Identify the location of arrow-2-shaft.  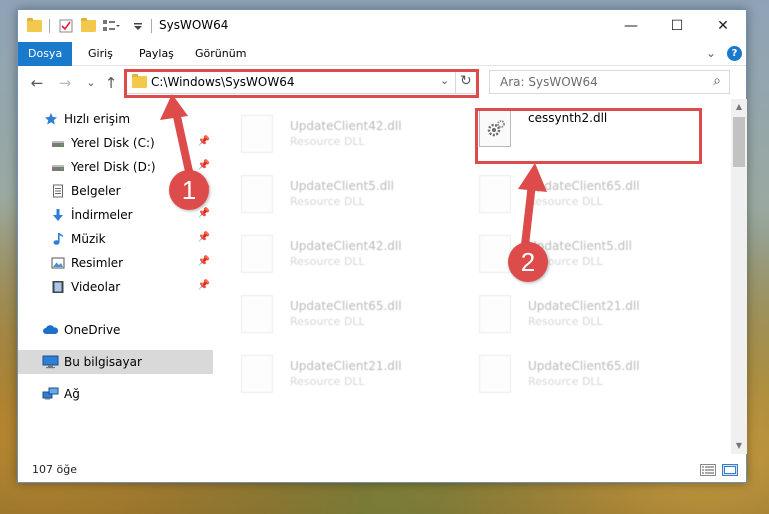
(528, 214).